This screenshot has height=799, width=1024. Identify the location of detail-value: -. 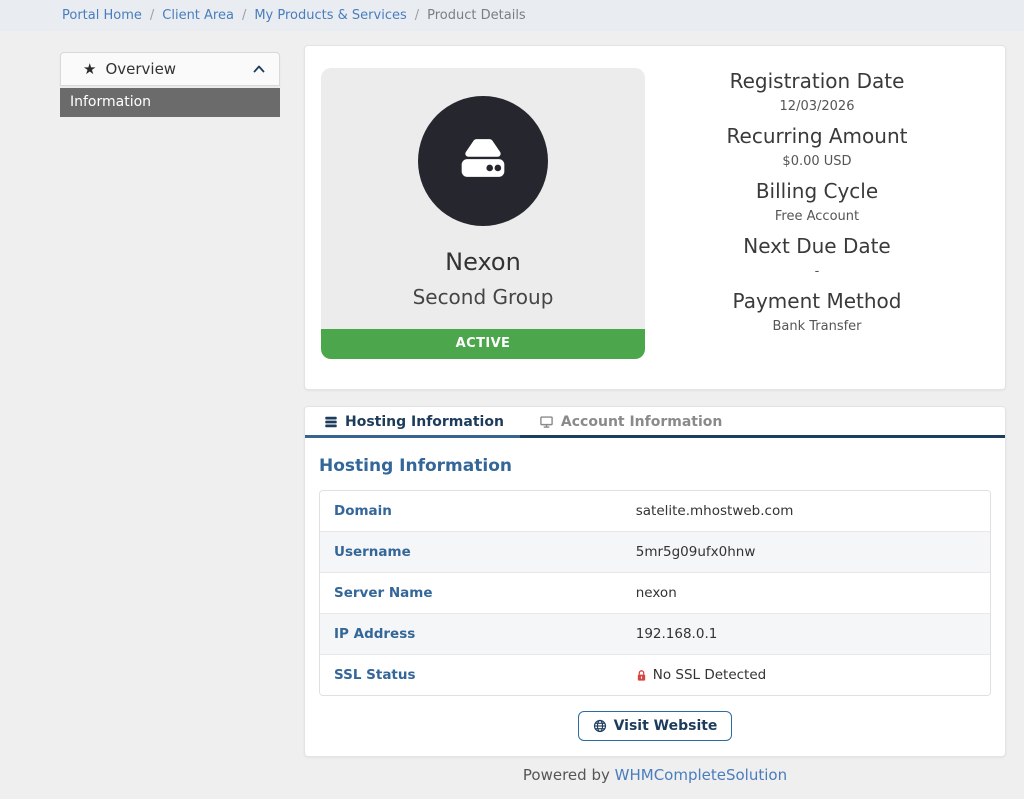
(817, 271).